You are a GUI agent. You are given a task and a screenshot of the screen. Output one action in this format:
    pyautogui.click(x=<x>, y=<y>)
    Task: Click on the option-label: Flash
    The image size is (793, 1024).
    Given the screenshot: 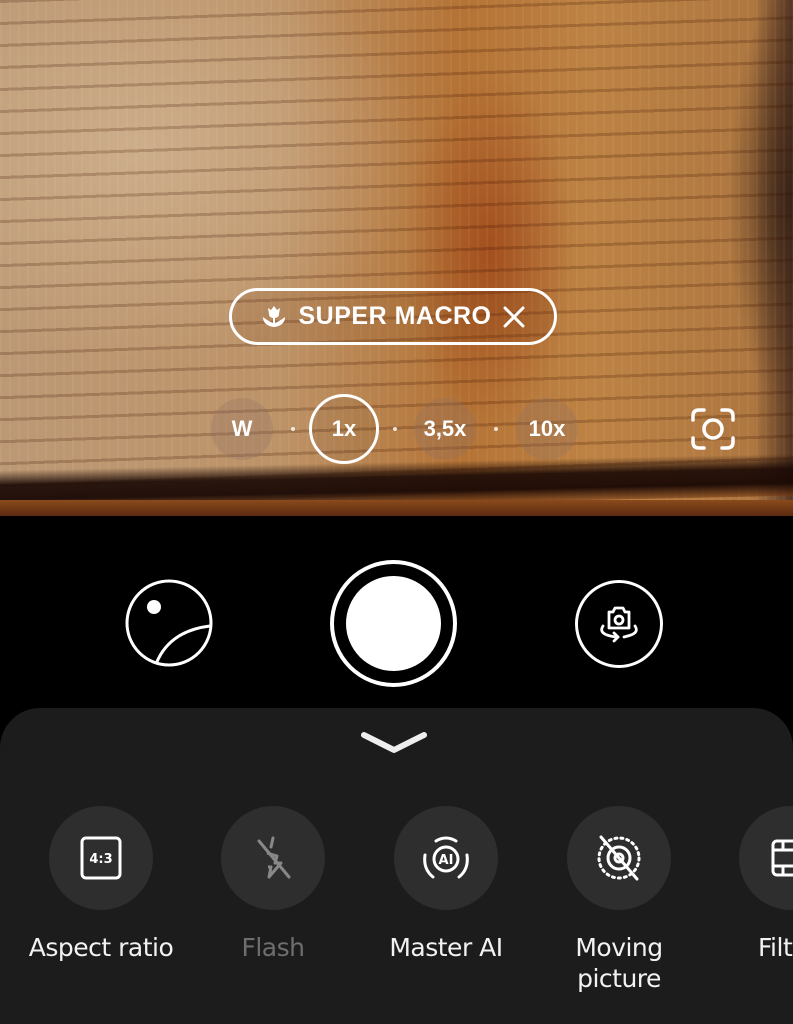 What is the action you would take?
    pyautogui.click(x=273, y=947)
    